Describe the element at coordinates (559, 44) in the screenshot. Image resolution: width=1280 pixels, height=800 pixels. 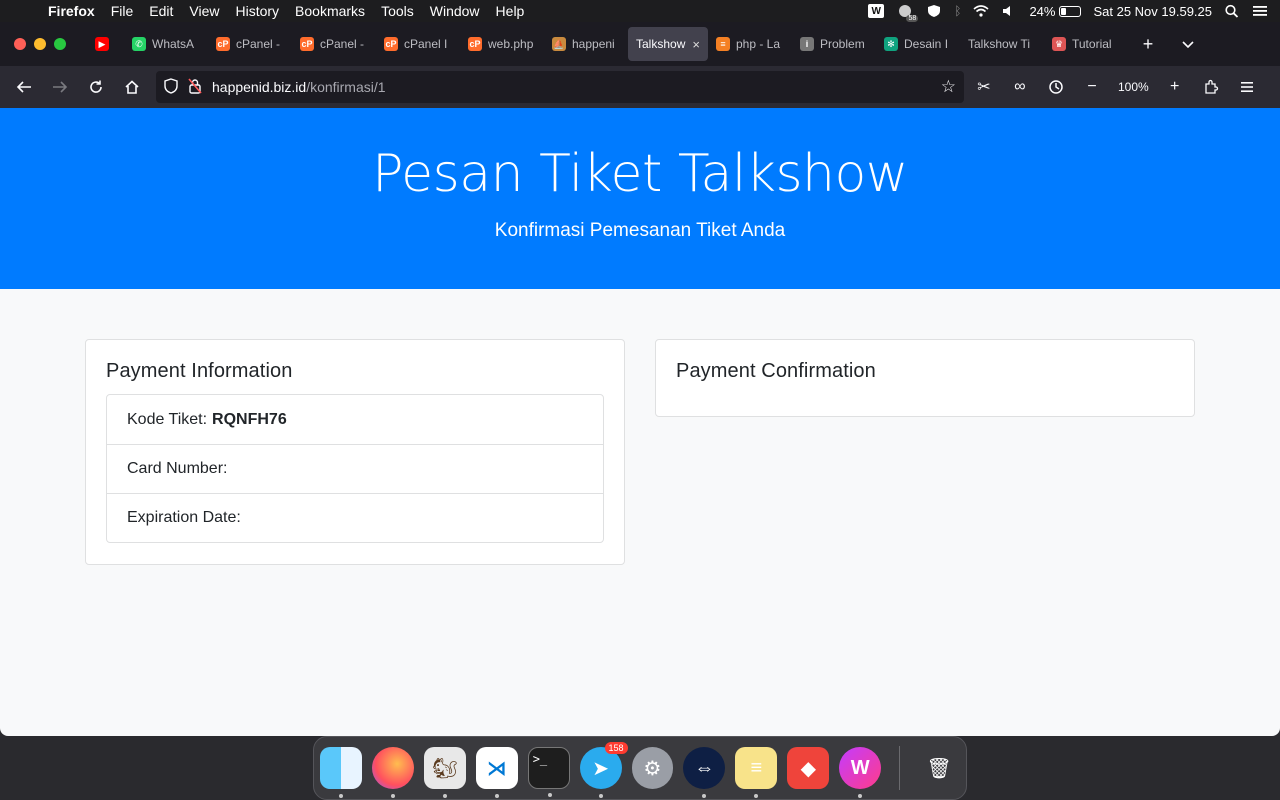
I see `ship-icon: ⛵` at that location.